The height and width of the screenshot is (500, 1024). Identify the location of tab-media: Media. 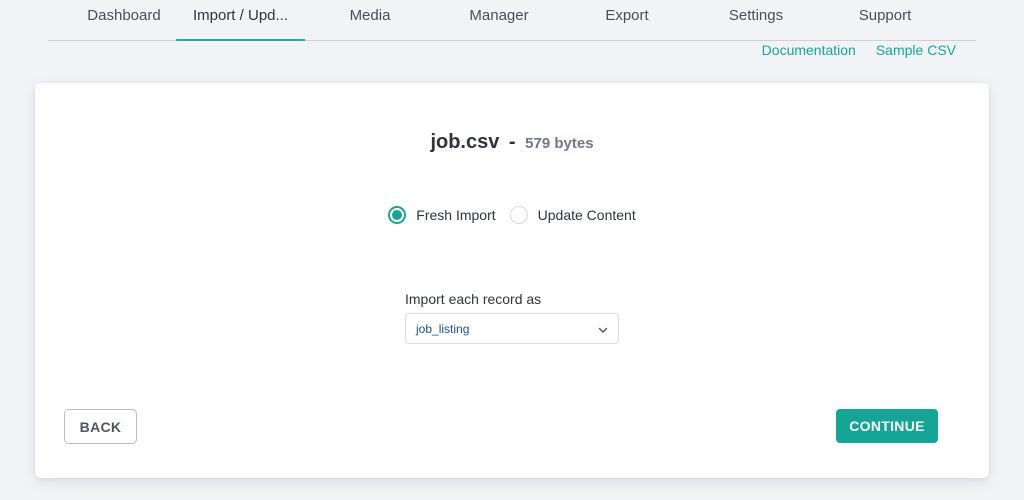
(370, 20).